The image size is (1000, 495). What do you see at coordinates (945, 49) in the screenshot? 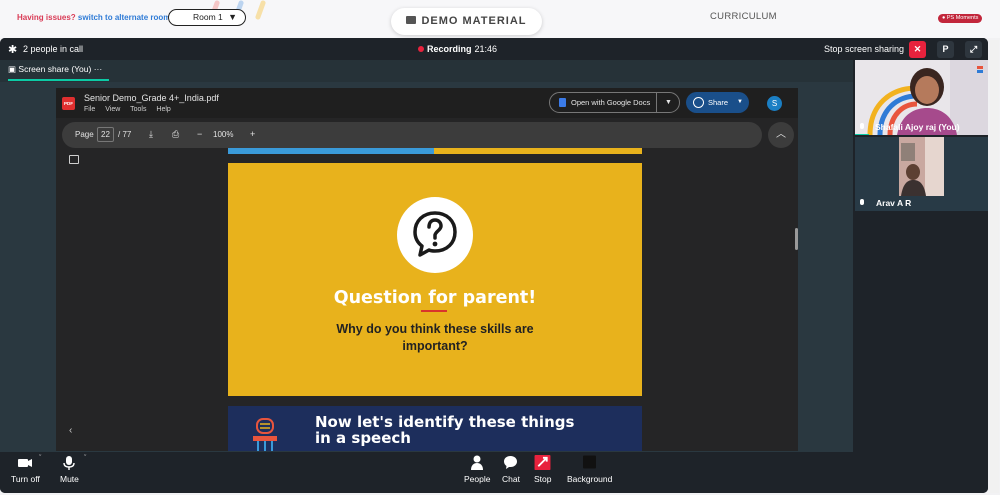
I see `p-badge: P` at bounding box center [945, 49].